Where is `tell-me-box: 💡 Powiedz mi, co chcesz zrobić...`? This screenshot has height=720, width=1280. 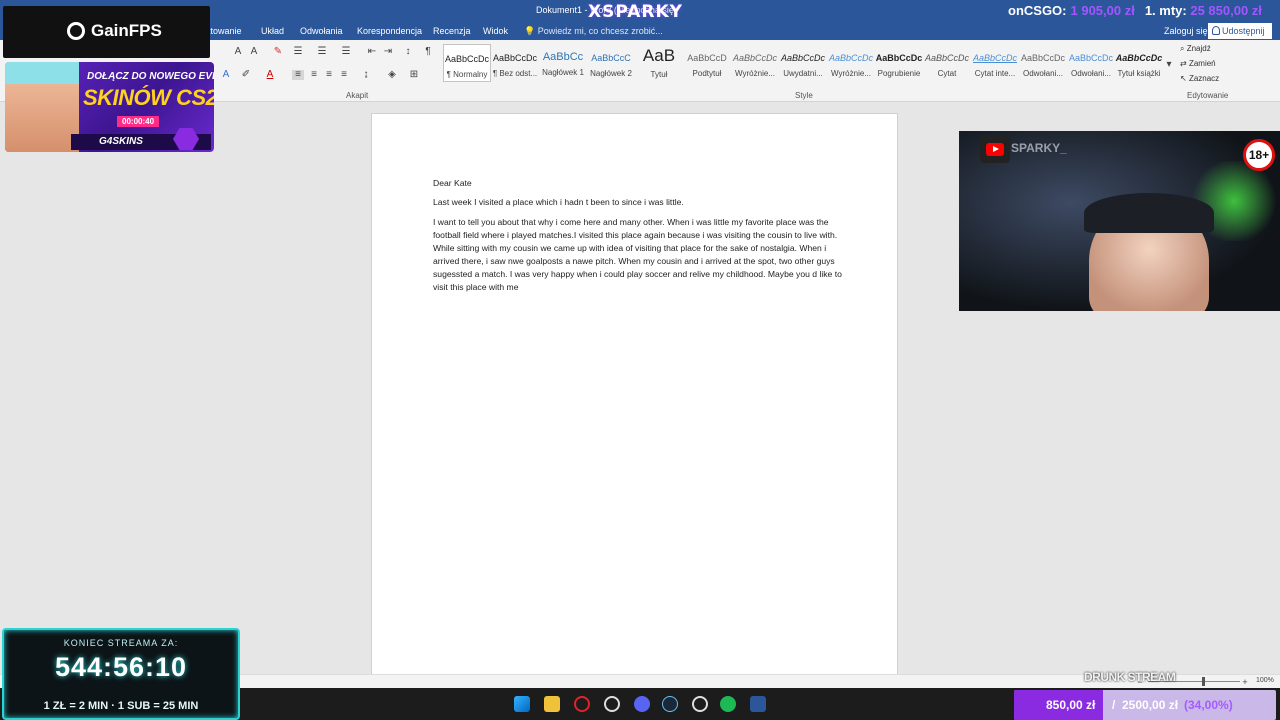
tell-me-box: 💡 Powiedz mi, co chcesz zrobić... is located at coordinates (593, 31).